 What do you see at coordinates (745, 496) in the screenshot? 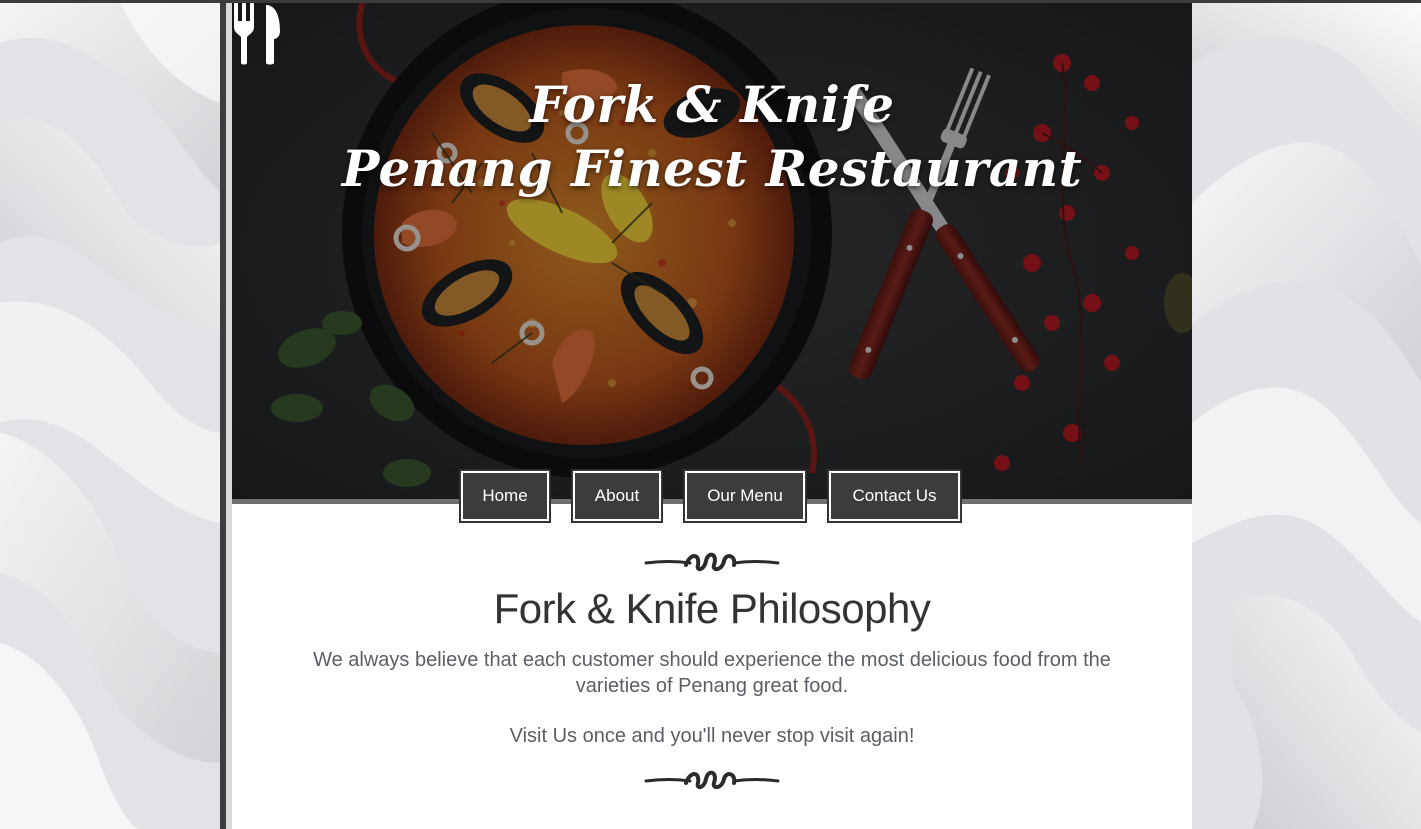
I see `nav-menu-button: Our Menu` at bounding box center [745, 496].